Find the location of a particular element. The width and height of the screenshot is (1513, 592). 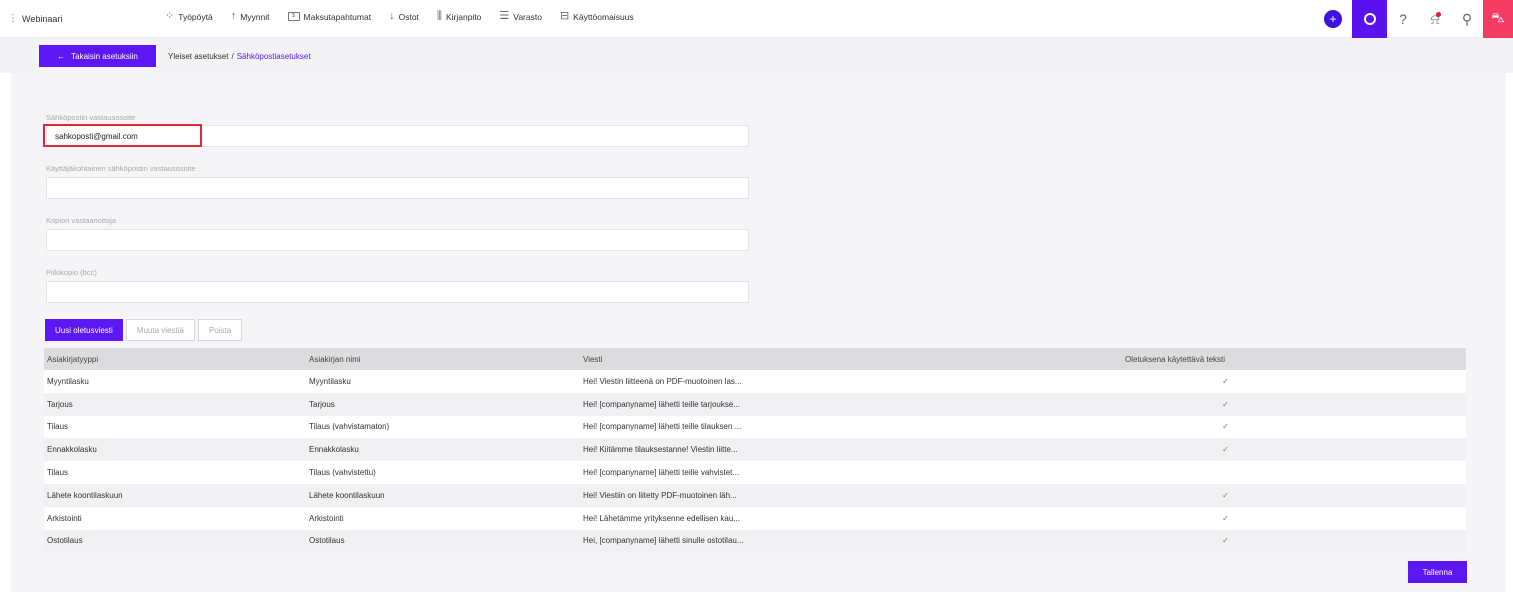

cell-type: Lähete koontilaskuun is located at coordinates (85, 495).